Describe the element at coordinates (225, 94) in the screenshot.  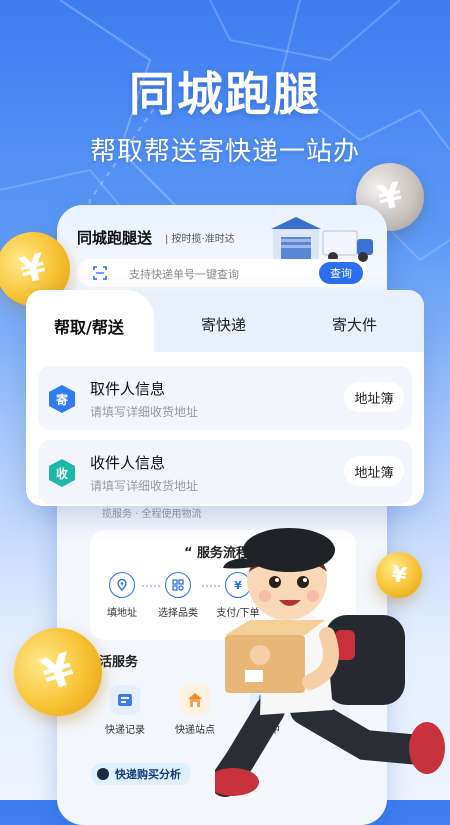
I see `hero-title: 同城跑腿` at that location.